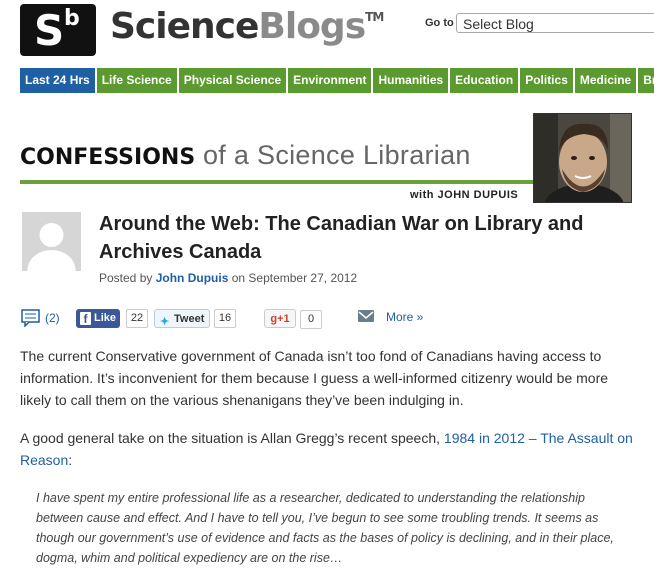  I want to click on author-portrait-image, so click(582, 158).